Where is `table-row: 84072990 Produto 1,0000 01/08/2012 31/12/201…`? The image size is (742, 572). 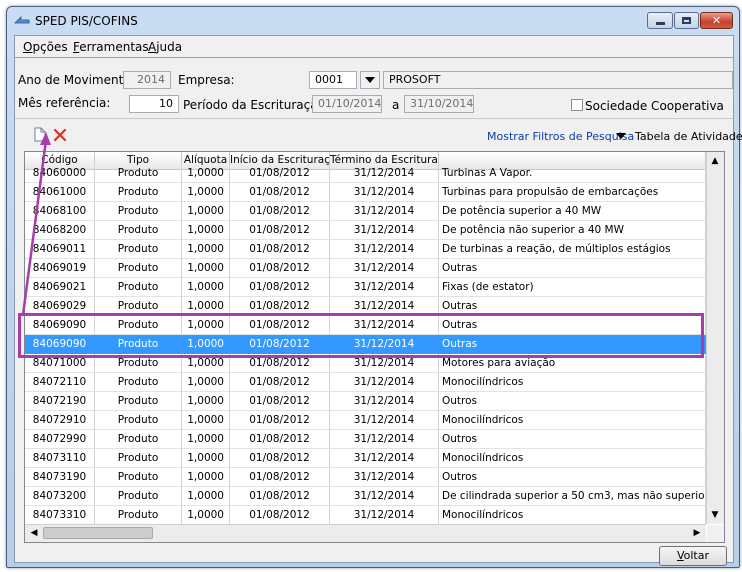
table-row: 84072990 Produto 1,0000 01/08/2012 31/12/201… is located at coordinates (365, 439).